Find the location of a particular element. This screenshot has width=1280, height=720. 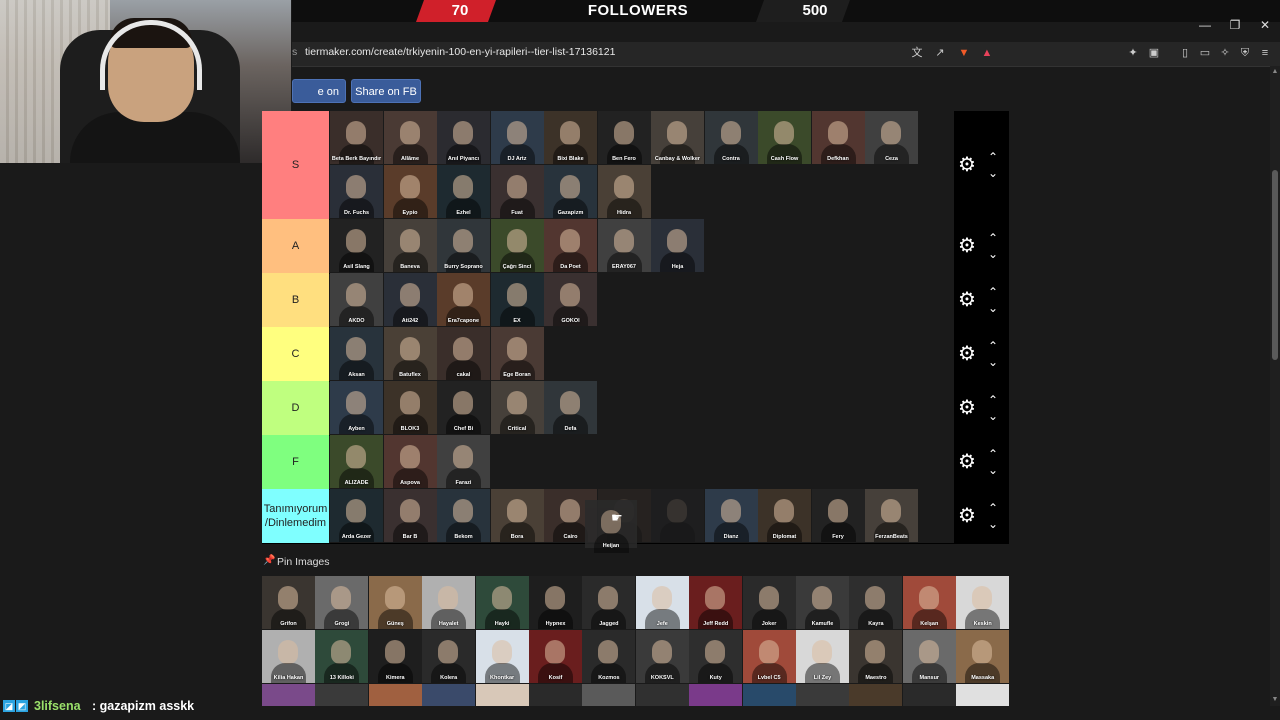

tier-label: C is located at coordinates (295, 354).